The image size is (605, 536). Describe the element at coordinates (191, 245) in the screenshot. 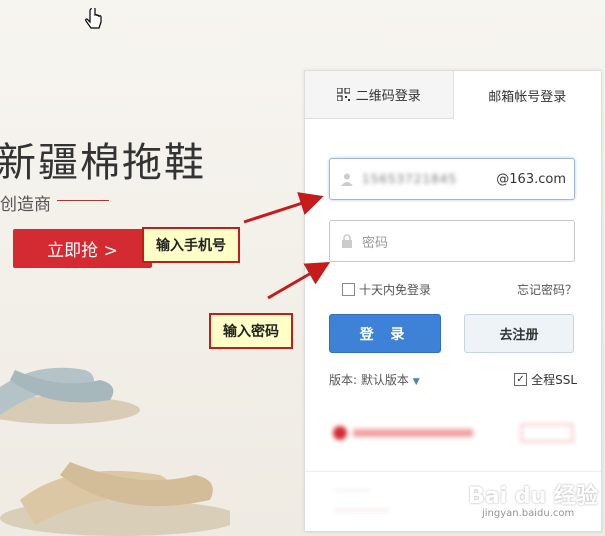

I see `callout-enter-phone: 输入手机号` at that location.